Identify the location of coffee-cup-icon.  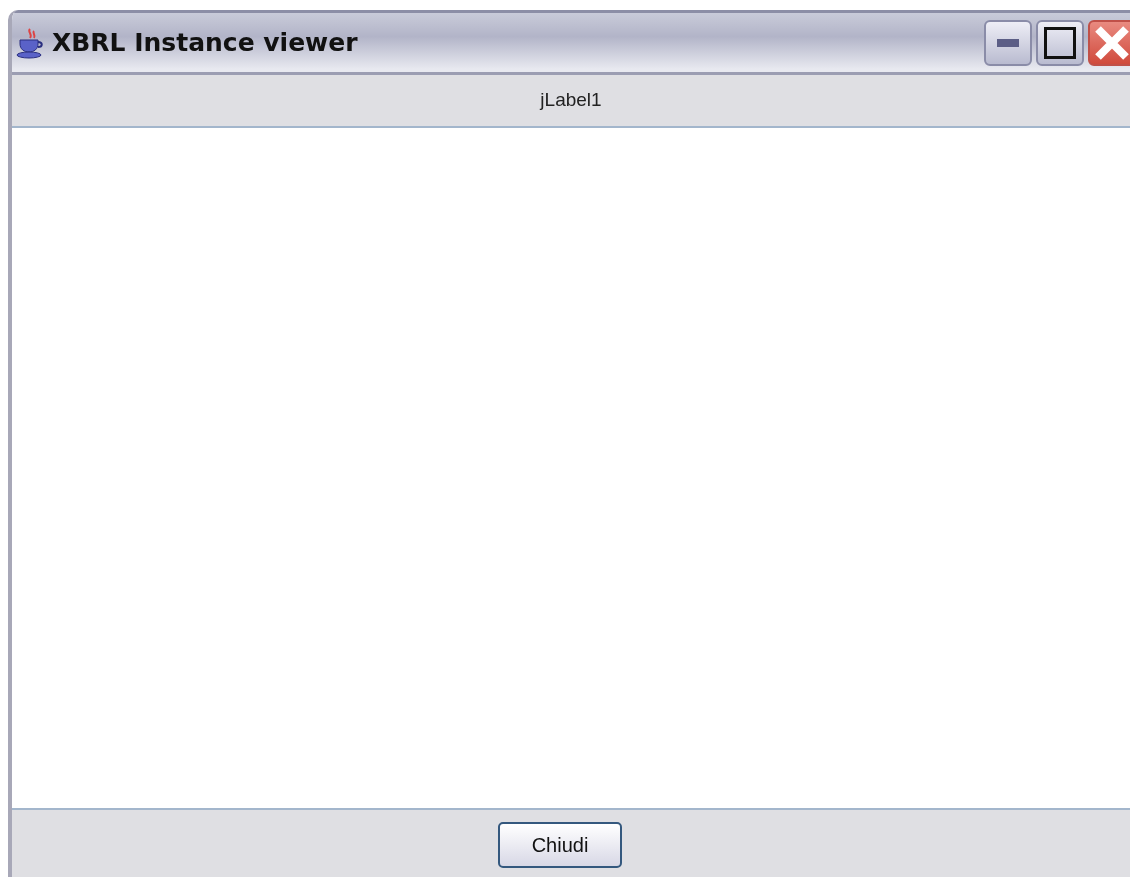
(31, 42).